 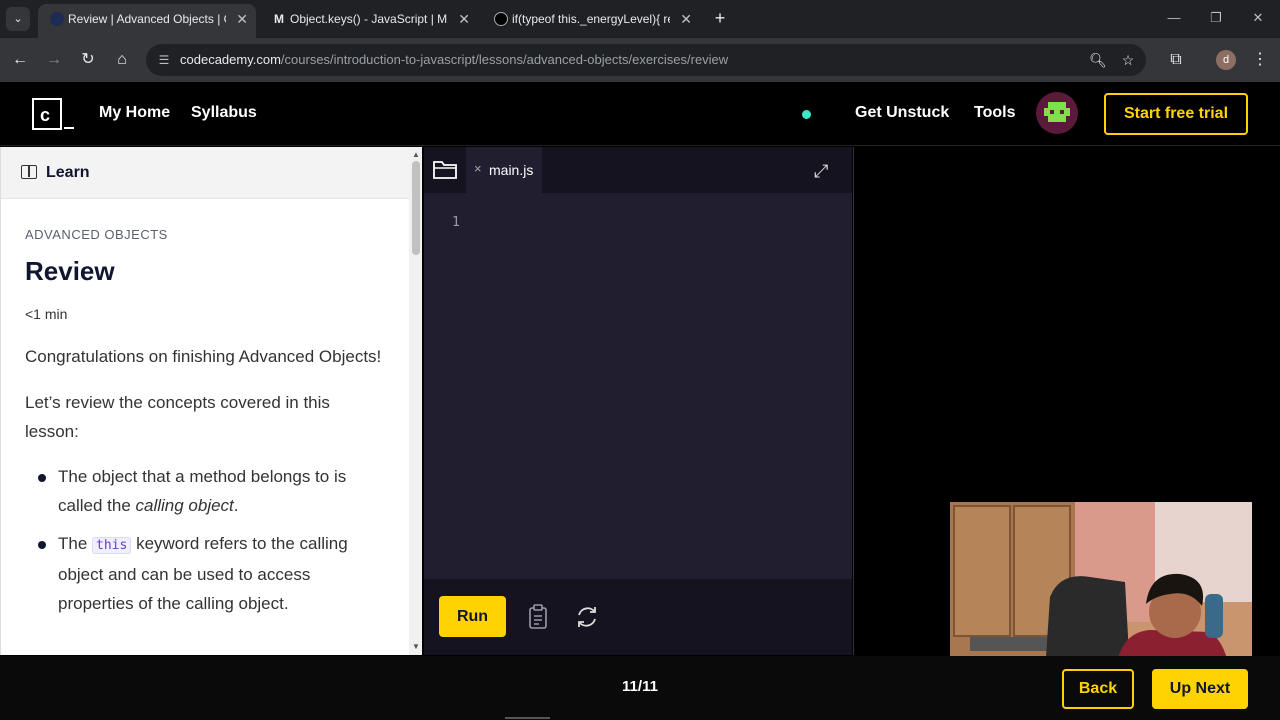 I want to click on copy-to-clipboard-icon, so click(x=538, y=617).